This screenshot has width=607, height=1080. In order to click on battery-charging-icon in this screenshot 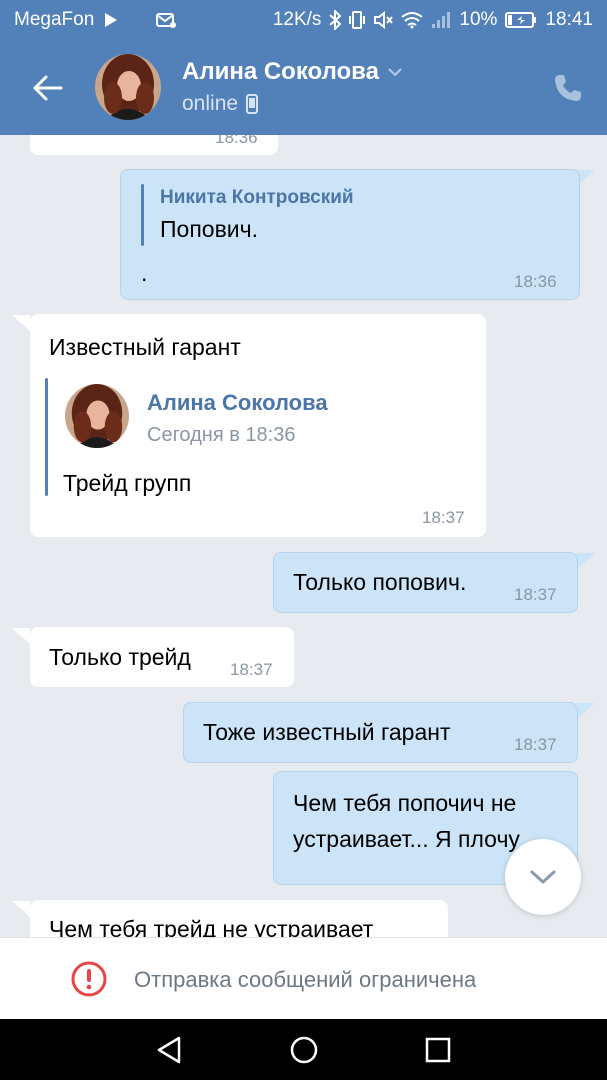, I will do `click(521, 20)`.